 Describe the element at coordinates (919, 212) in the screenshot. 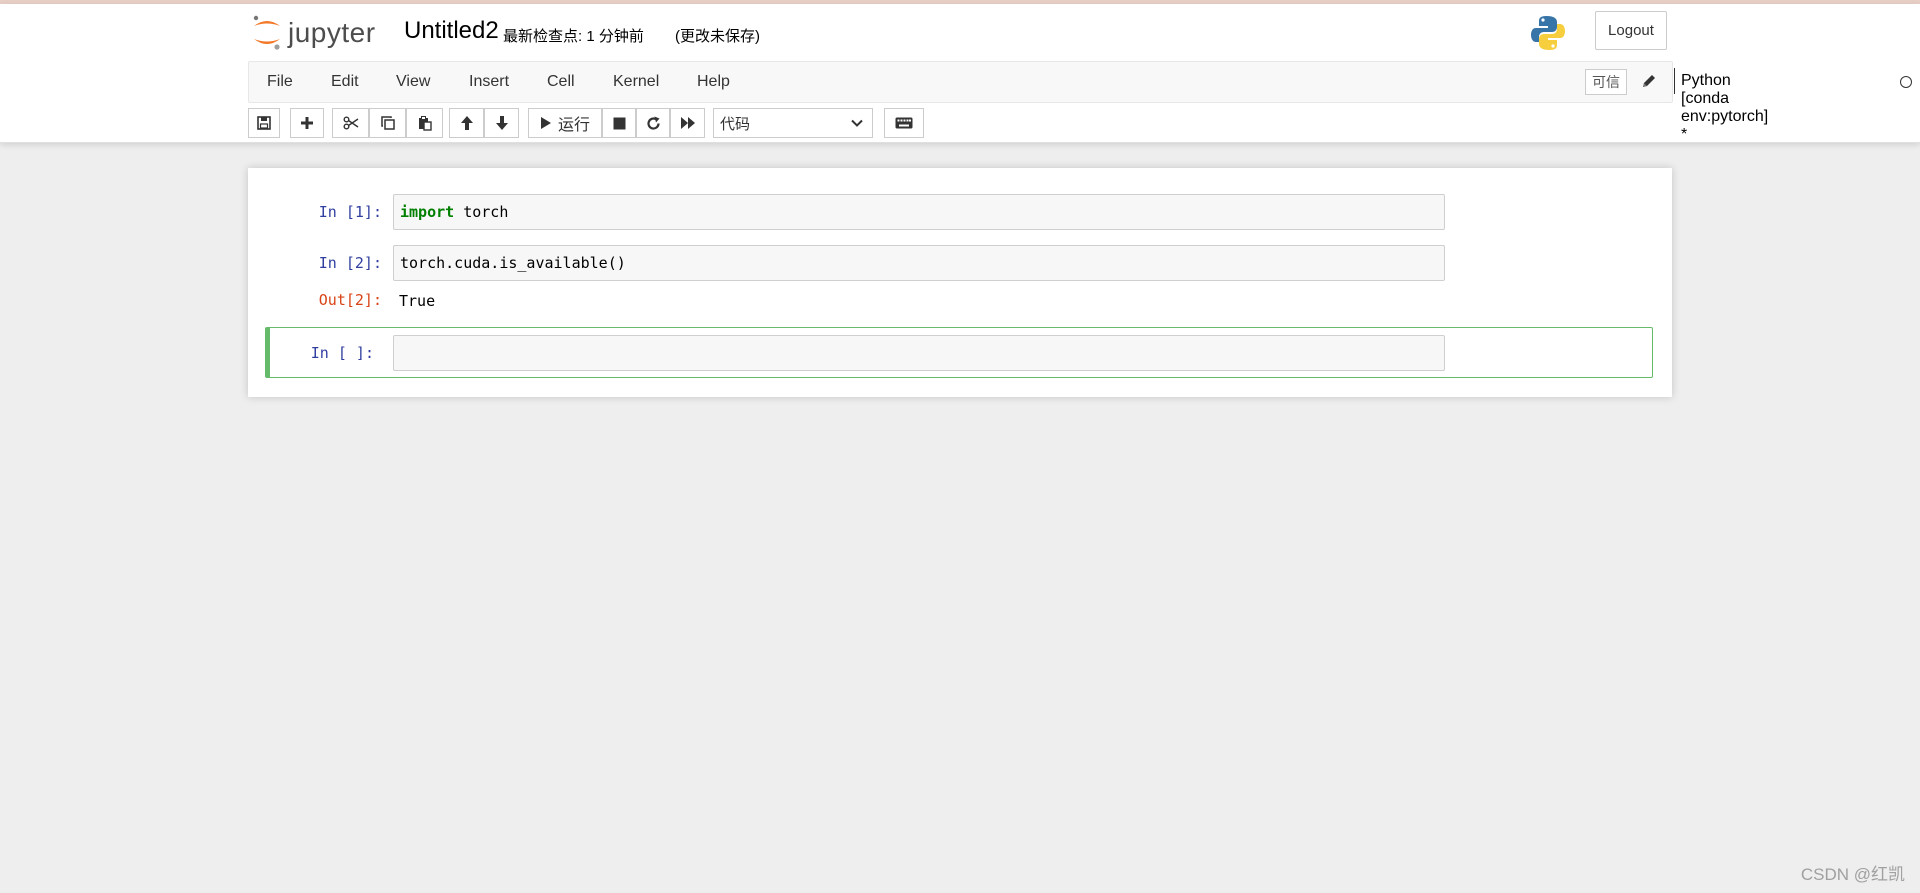

I see `cell-1-input: import torch` at that location.